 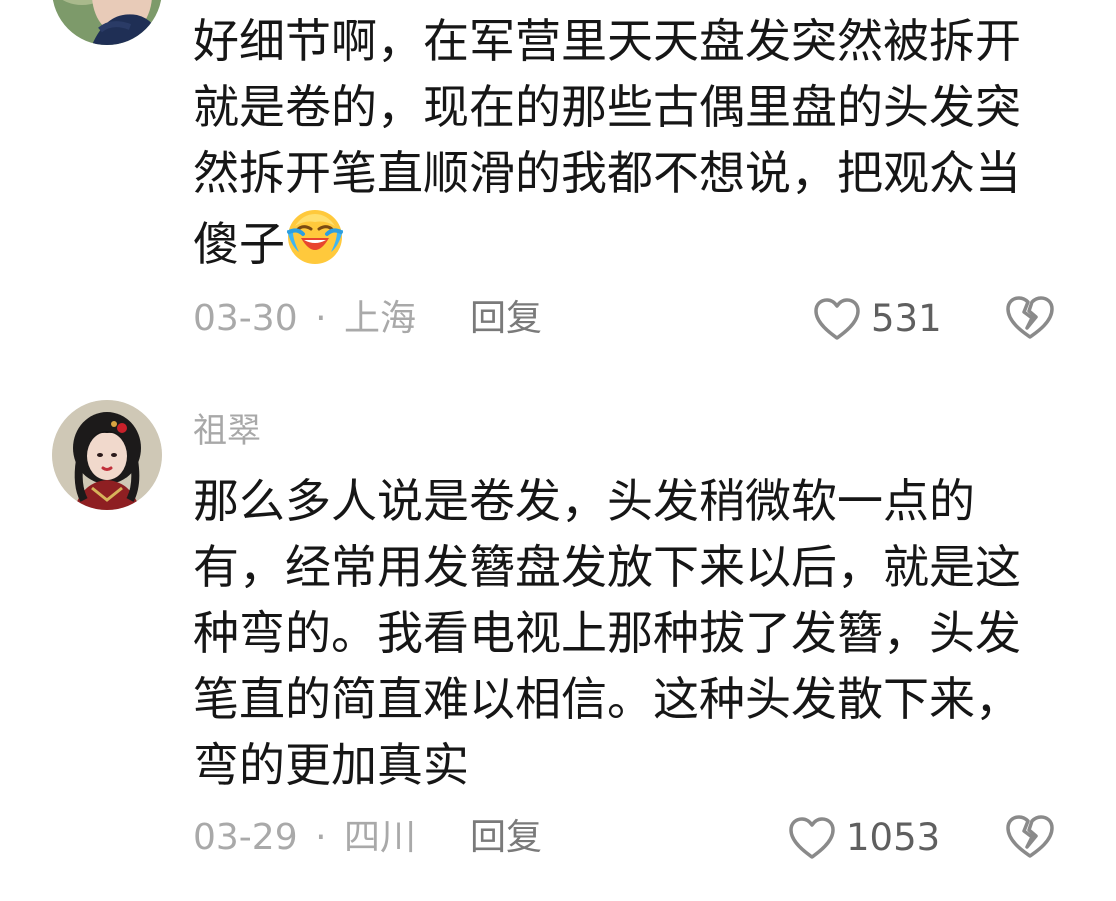 What do you see at coordinates (906, 318) in the screenshot?
I see `like-count: 531` at bounding box center [906, 318].